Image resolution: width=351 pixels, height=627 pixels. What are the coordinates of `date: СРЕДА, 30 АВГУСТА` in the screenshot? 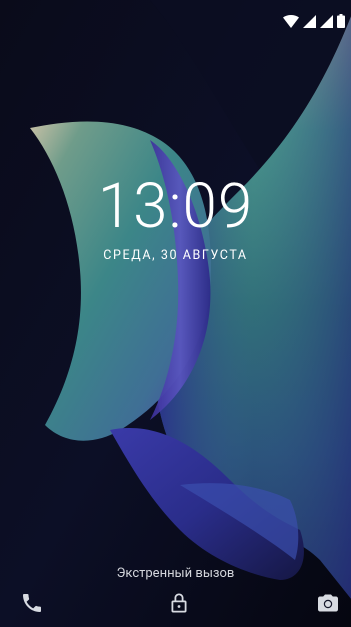 It's located at (175, 255).